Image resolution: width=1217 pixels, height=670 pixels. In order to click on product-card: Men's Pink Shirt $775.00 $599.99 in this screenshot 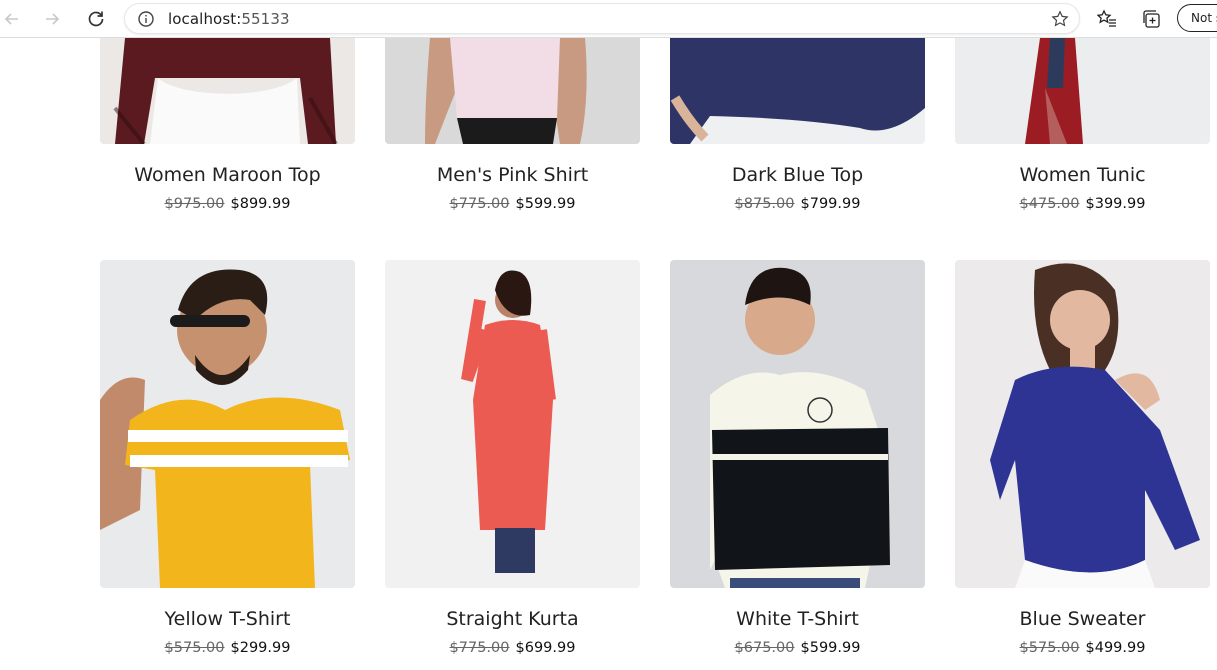, I will do `click(512, 125)`.